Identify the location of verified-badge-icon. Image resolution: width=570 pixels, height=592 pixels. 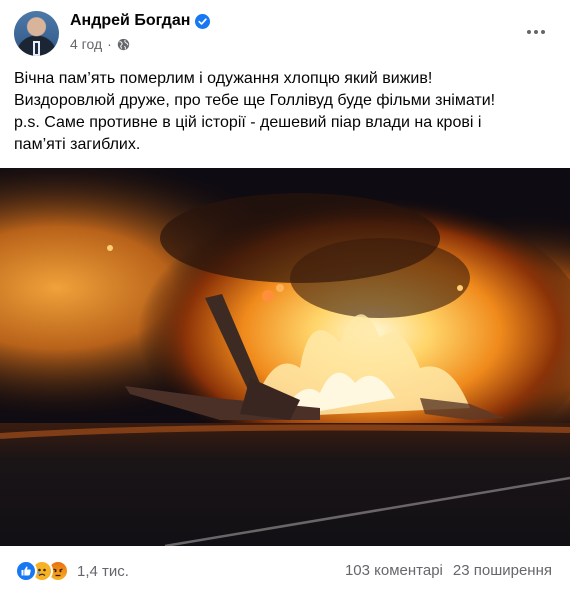
(203, 21).